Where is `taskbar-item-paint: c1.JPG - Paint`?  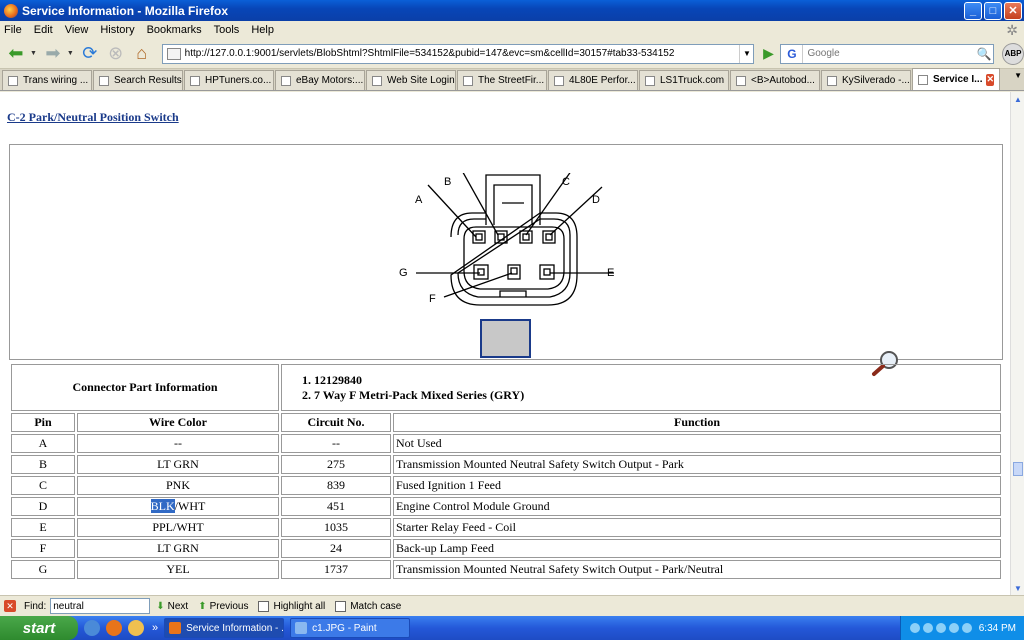
taskbar-item-paint: c1.JPG - Paint is located at coordinates (350, 628).